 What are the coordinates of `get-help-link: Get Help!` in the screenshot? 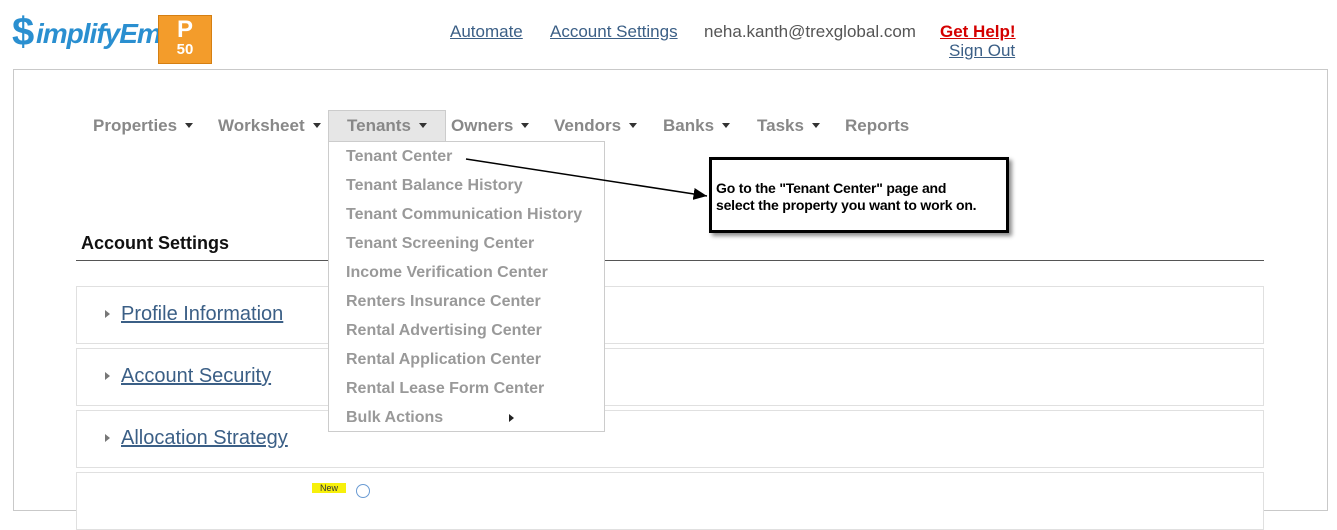 It's located at (978, 32).